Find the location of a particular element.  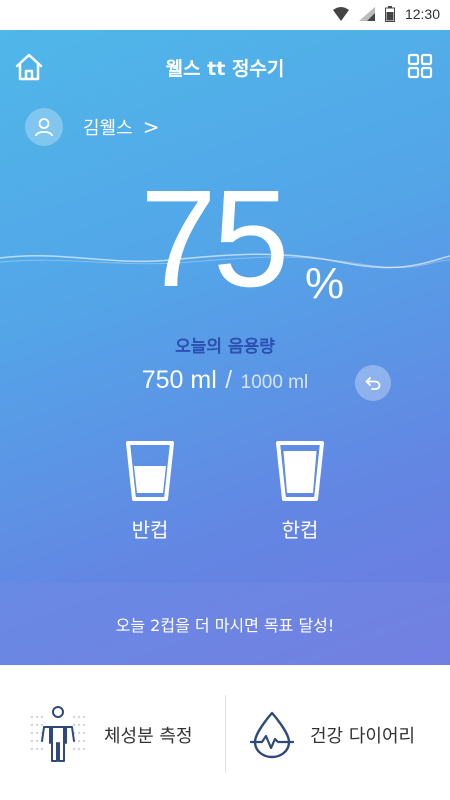

full-cup-label: 한컵 is located at coordinates (300, 530).